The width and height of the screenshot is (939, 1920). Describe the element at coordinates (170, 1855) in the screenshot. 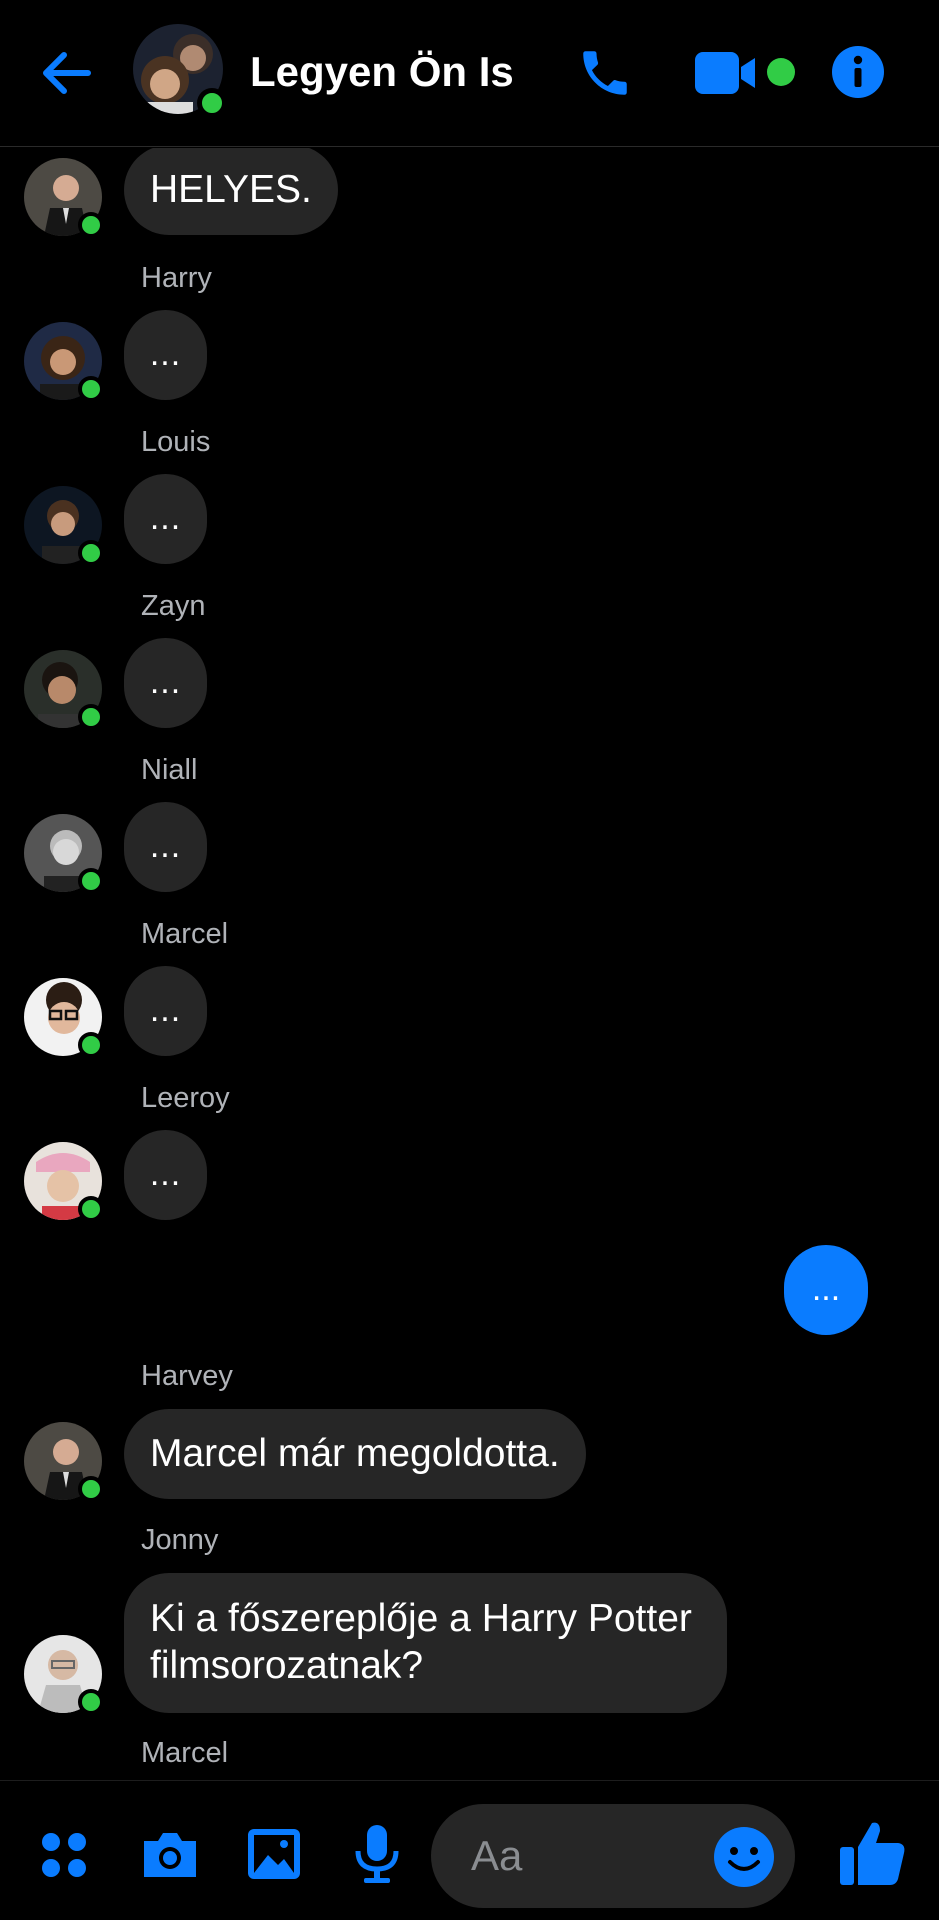

I see `camera-icon` at that location.